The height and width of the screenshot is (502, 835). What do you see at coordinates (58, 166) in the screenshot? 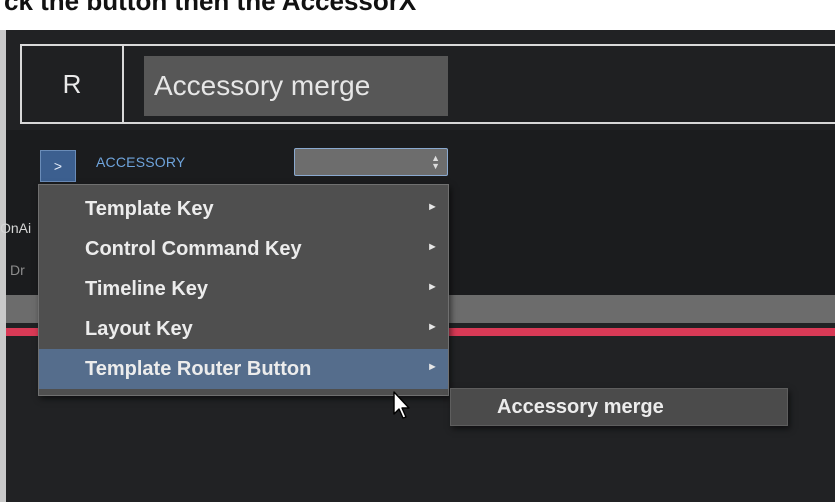
I see `expand-button: >` at bounding box center [58, 166].